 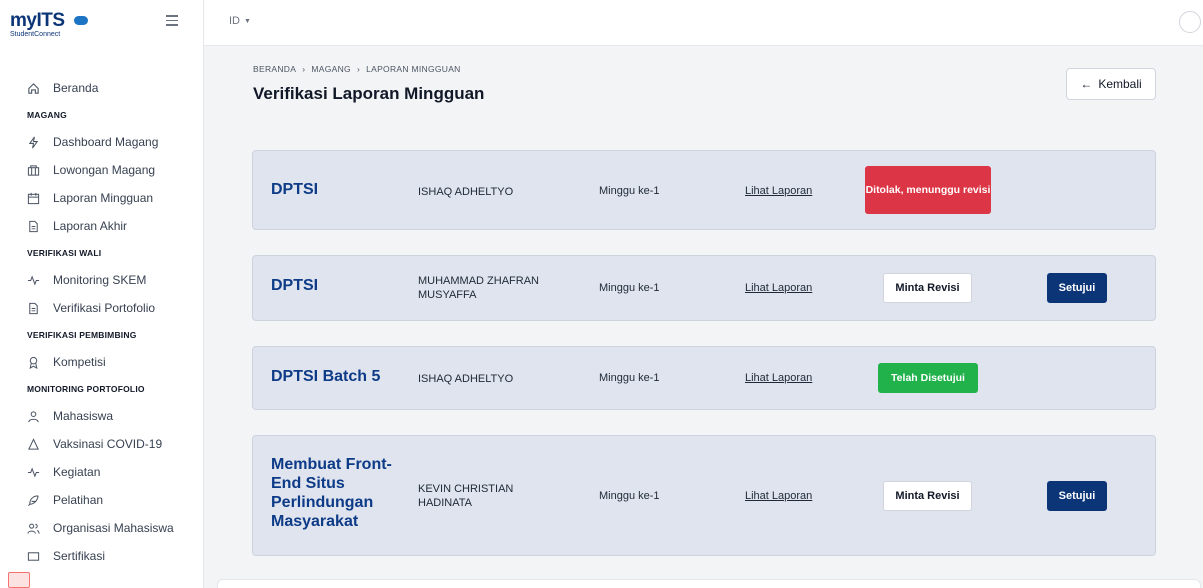 What do you see at coordinates (274, 69) in the screenshot?
I see `breadcrumb-beranda: BERANDA` at bounding box center [274, 69].